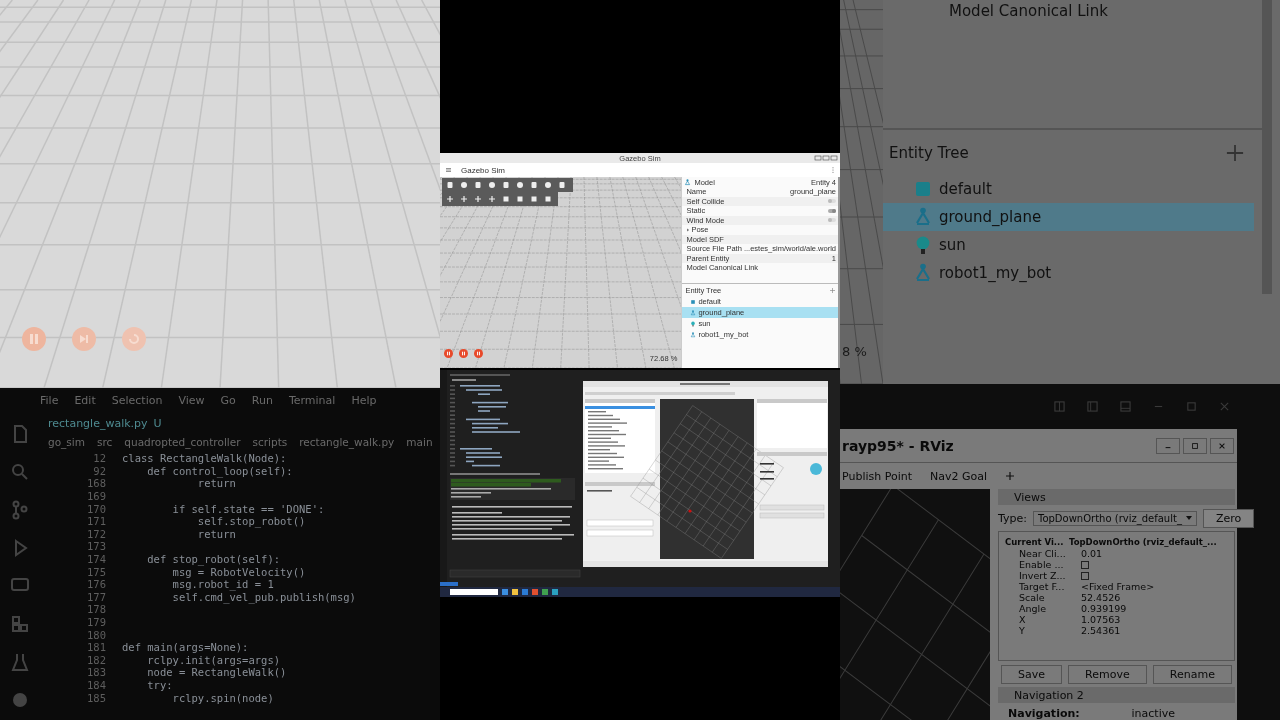 This screenshot has width=1280, height=720. Describe the element at coordinates (49, 400) in the screenshot. I see `menu-item: File` at that location.